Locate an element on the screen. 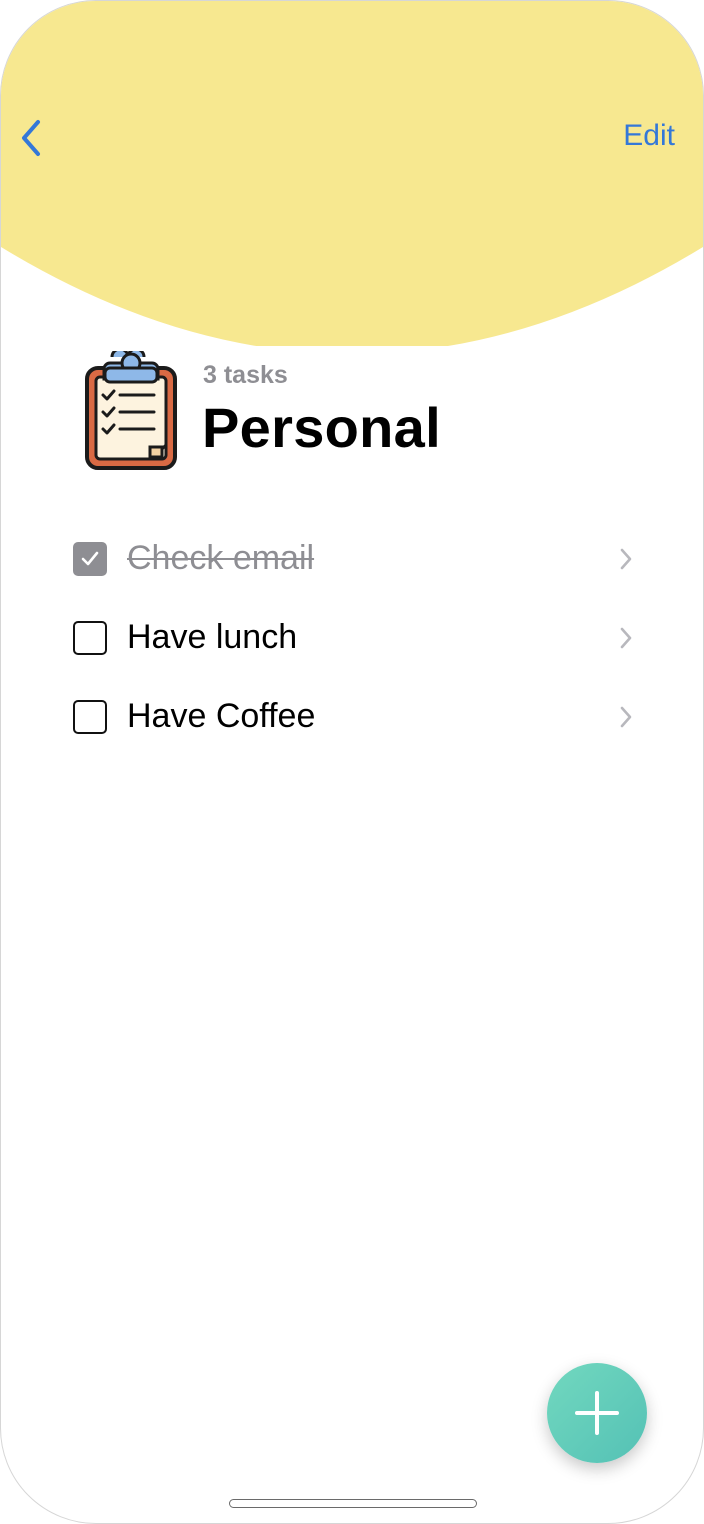 The height and width of the screenshot is (1524, 704). add-task-button is located at coordinates (597, 1413).